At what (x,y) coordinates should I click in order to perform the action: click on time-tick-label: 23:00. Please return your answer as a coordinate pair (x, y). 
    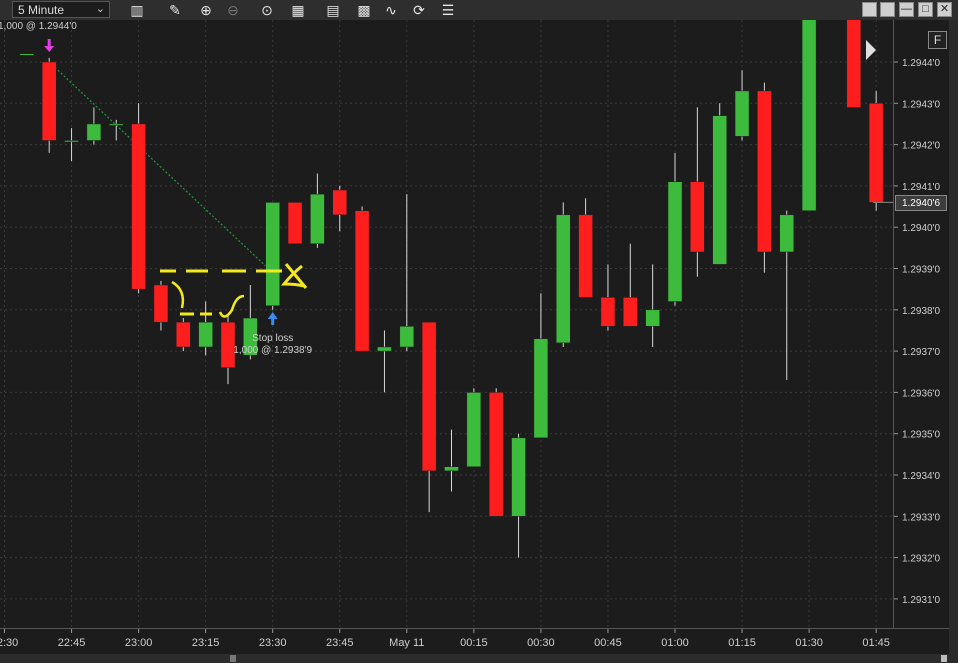
    Looking at the image, I should click on (139, 643).